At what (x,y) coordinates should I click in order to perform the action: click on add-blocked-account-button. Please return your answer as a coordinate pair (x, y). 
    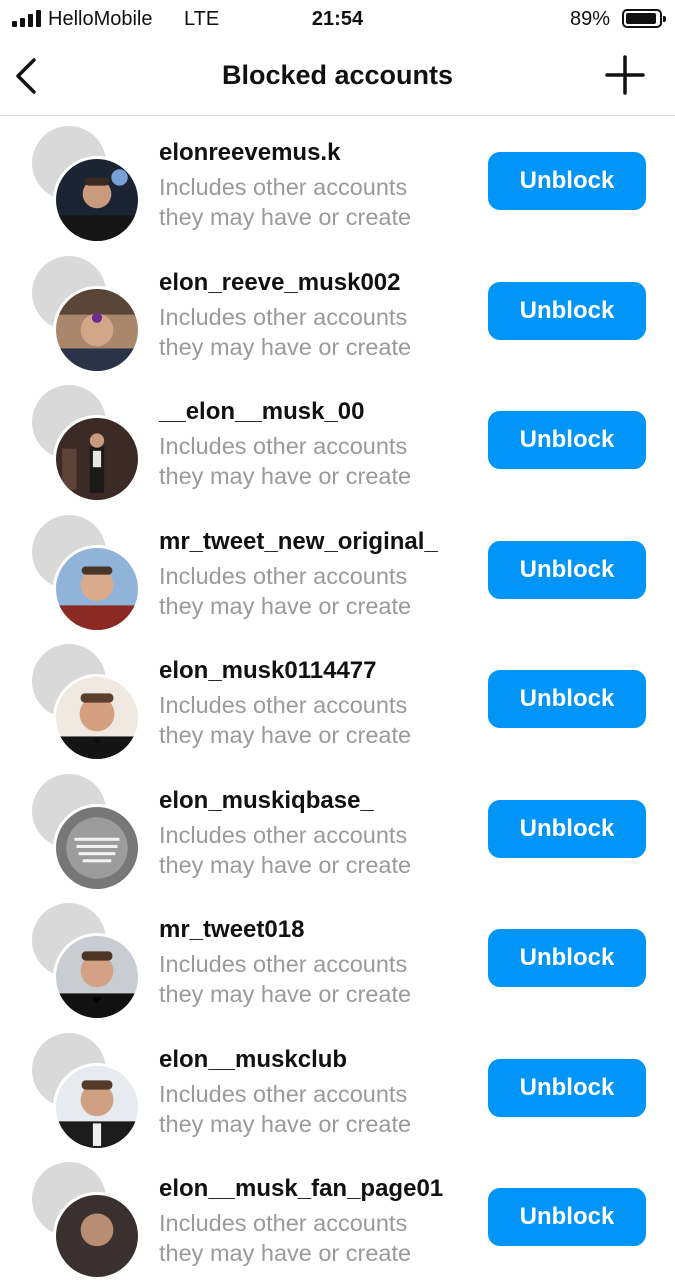
    Looking at the image, I should click on (625, 75).